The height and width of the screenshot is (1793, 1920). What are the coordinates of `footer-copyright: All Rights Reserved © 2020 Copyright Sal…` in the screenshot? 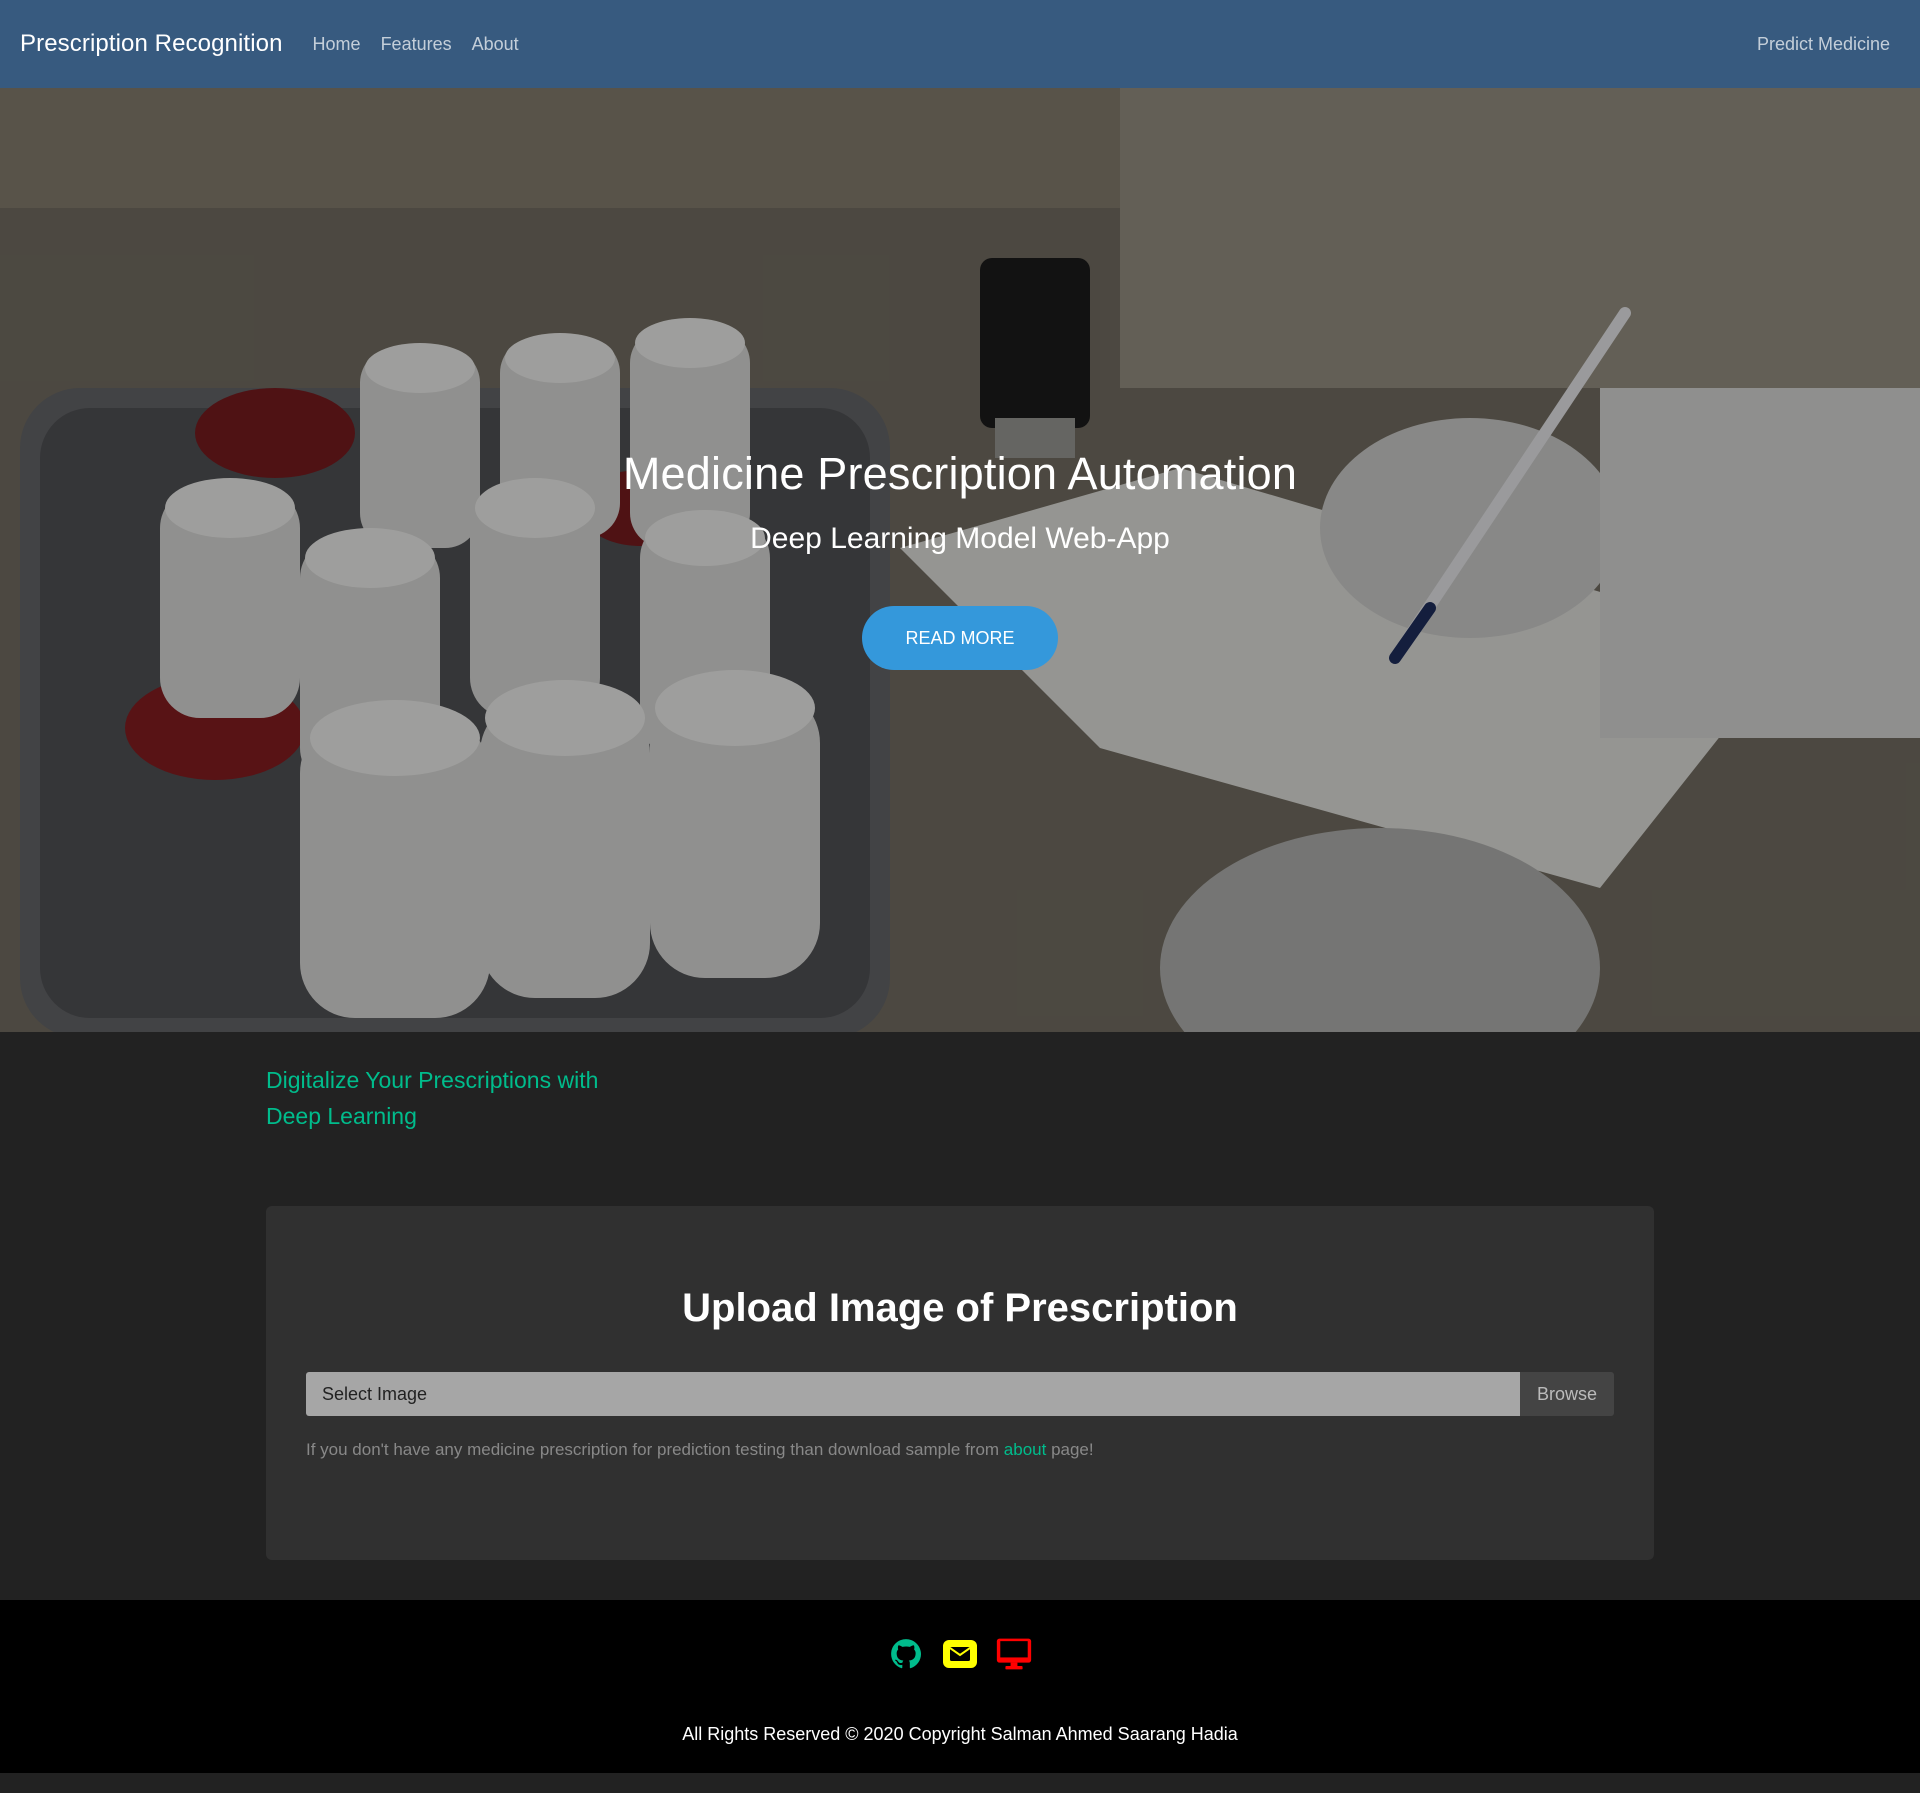 It's located at (960, 1734).